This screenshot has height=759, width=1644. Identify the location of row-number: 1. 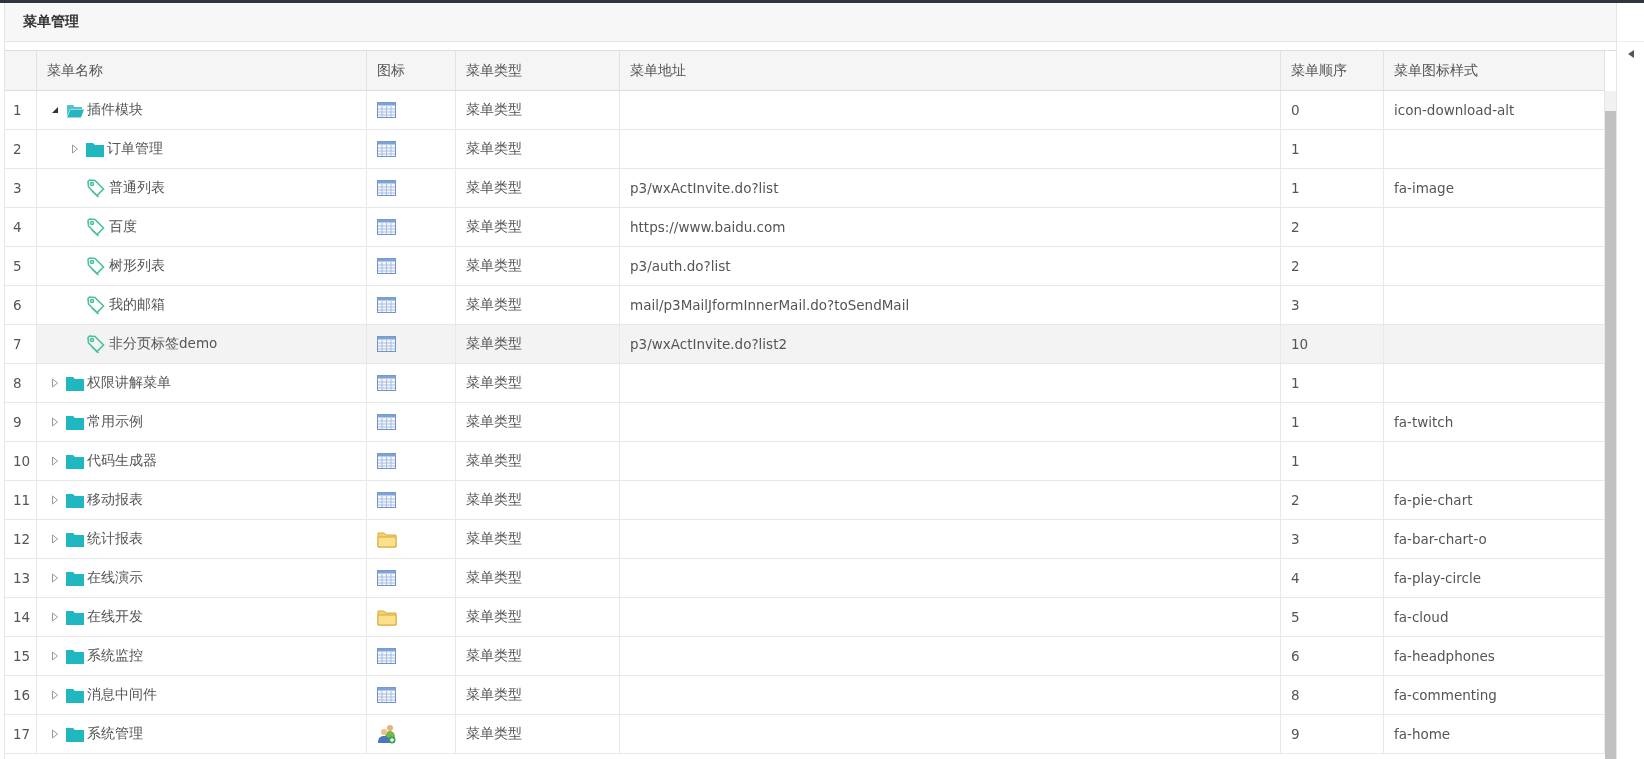
(17, 110).